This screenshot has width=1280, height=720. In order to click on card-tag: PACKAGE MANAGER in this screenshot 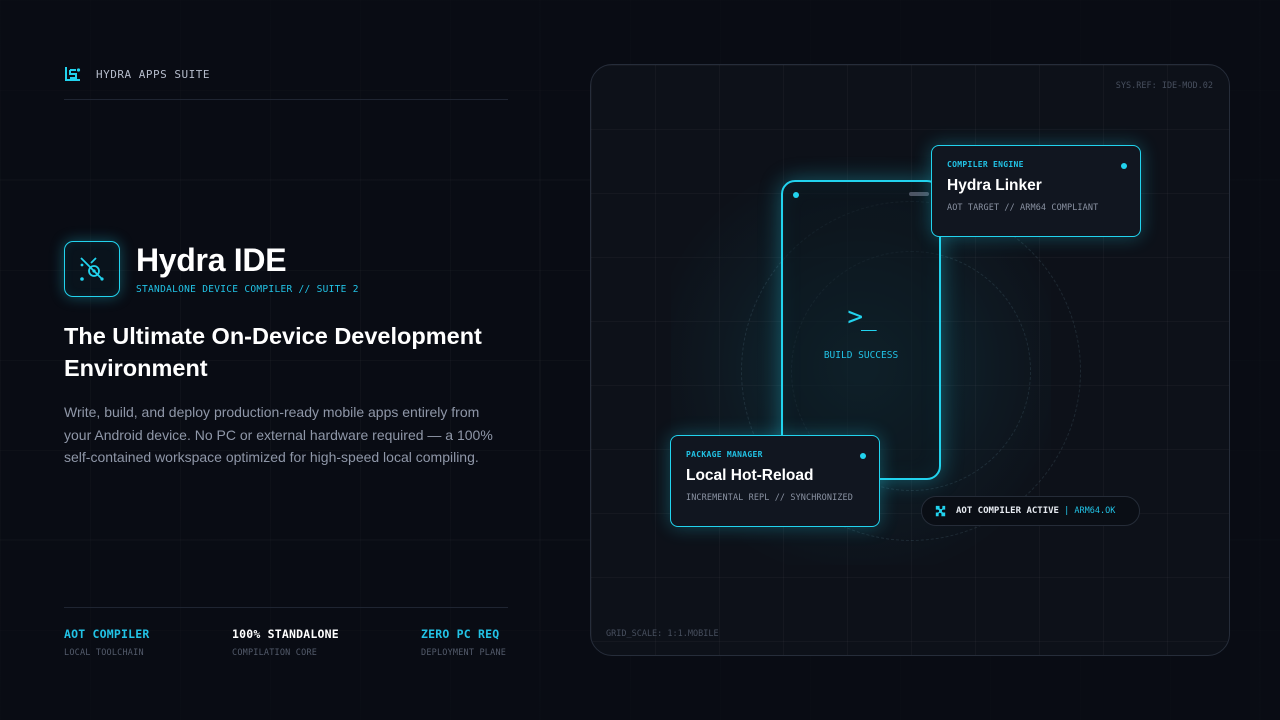, I will do `click(724, 454)`.